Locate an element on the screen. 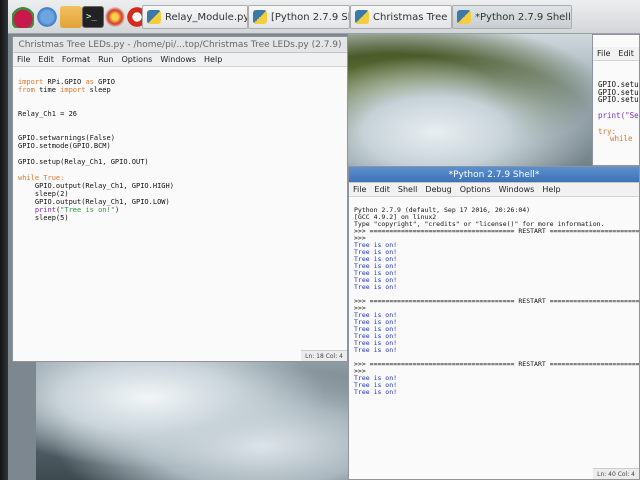  raspberry-icon is located at coordinates (23, 17).